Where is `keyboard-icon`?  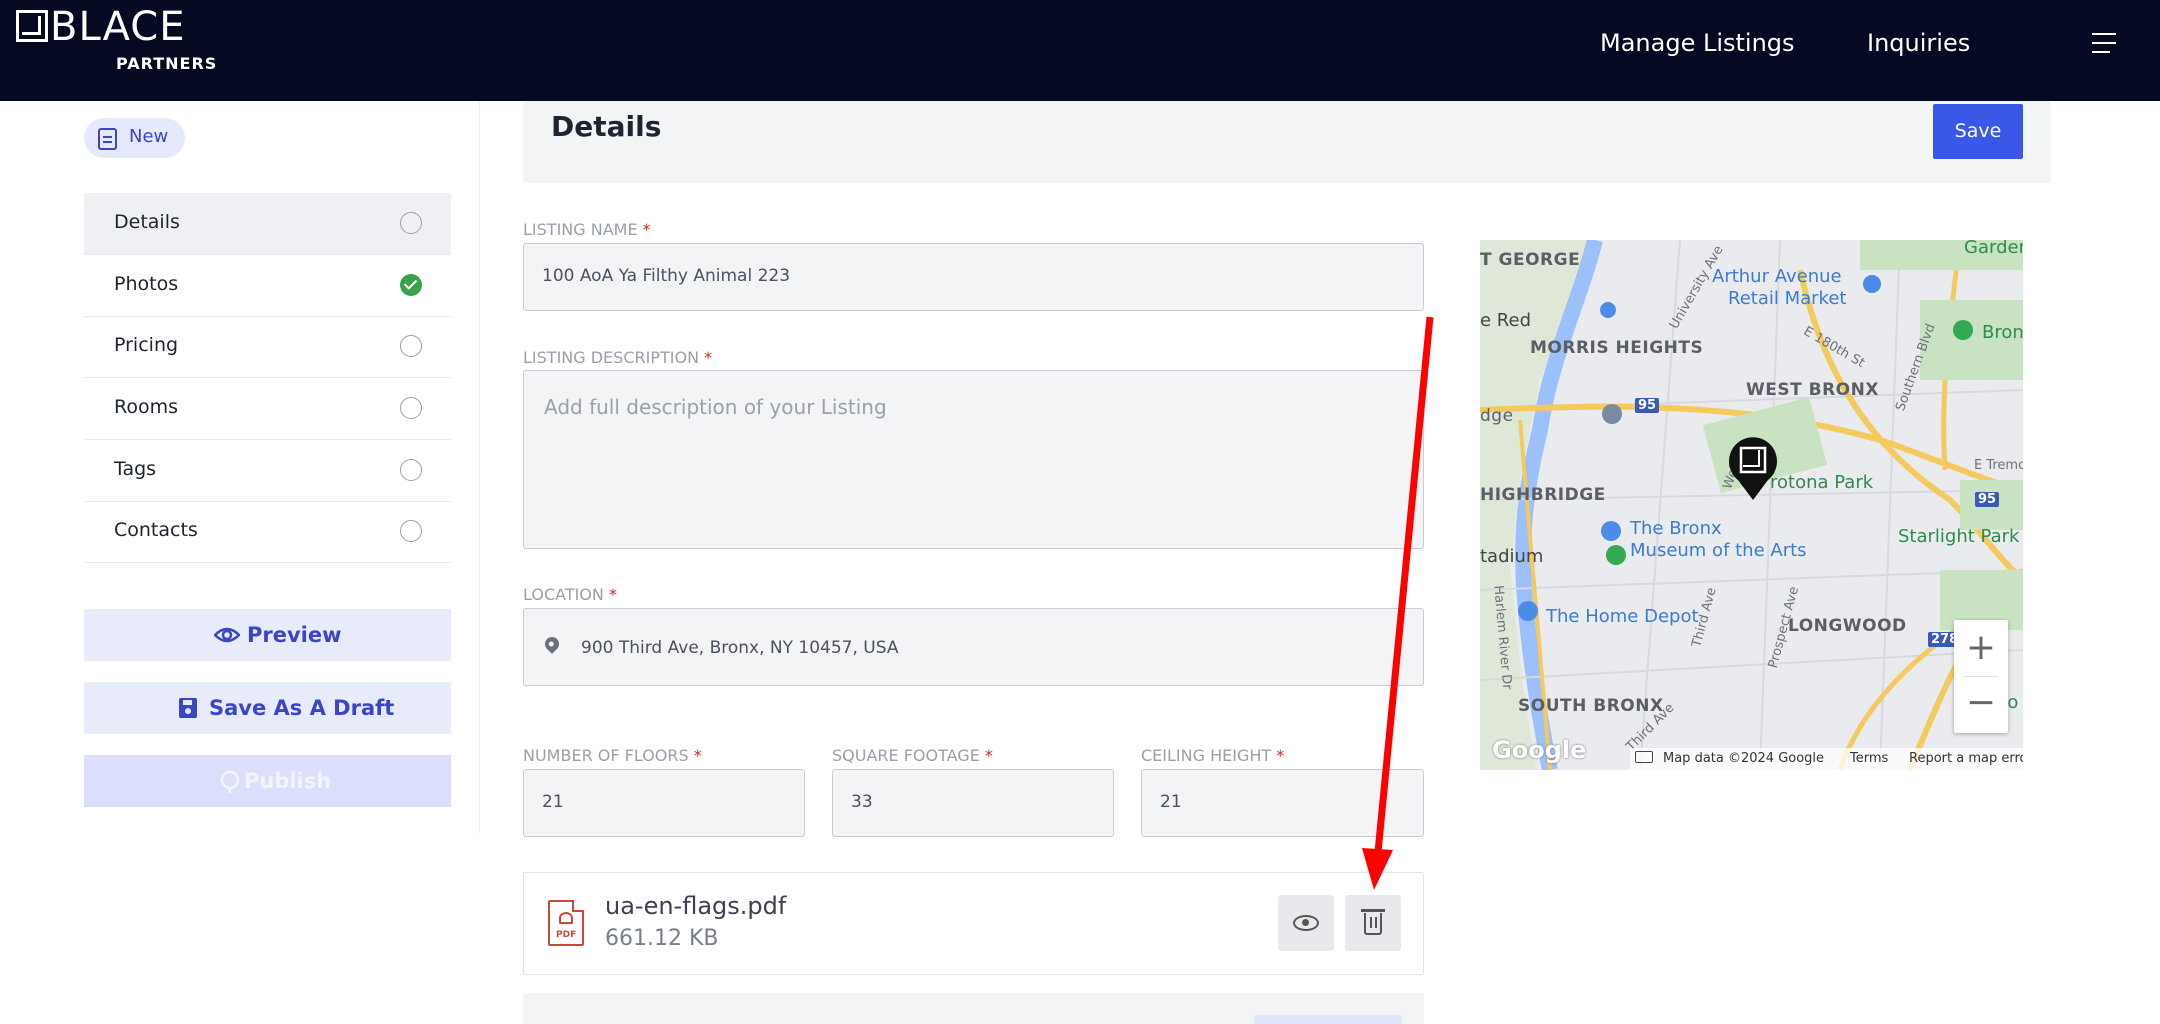
keyboard-icon is located at coordinates (1644, 757).